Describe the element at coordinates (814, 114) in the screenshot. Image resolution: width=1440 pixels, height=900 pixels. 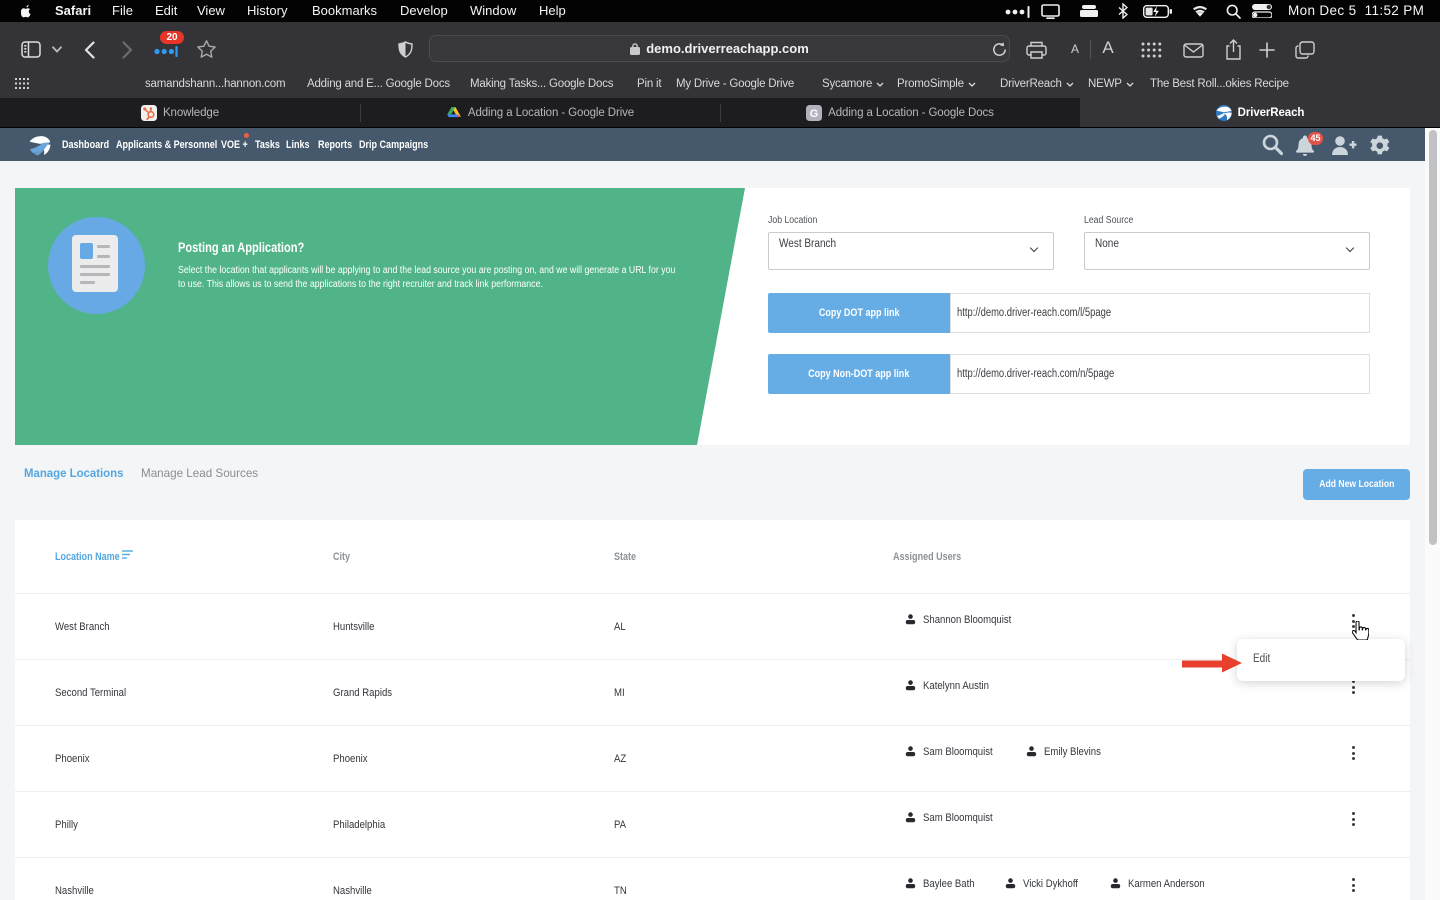
I see `svg-text: G` at that location.